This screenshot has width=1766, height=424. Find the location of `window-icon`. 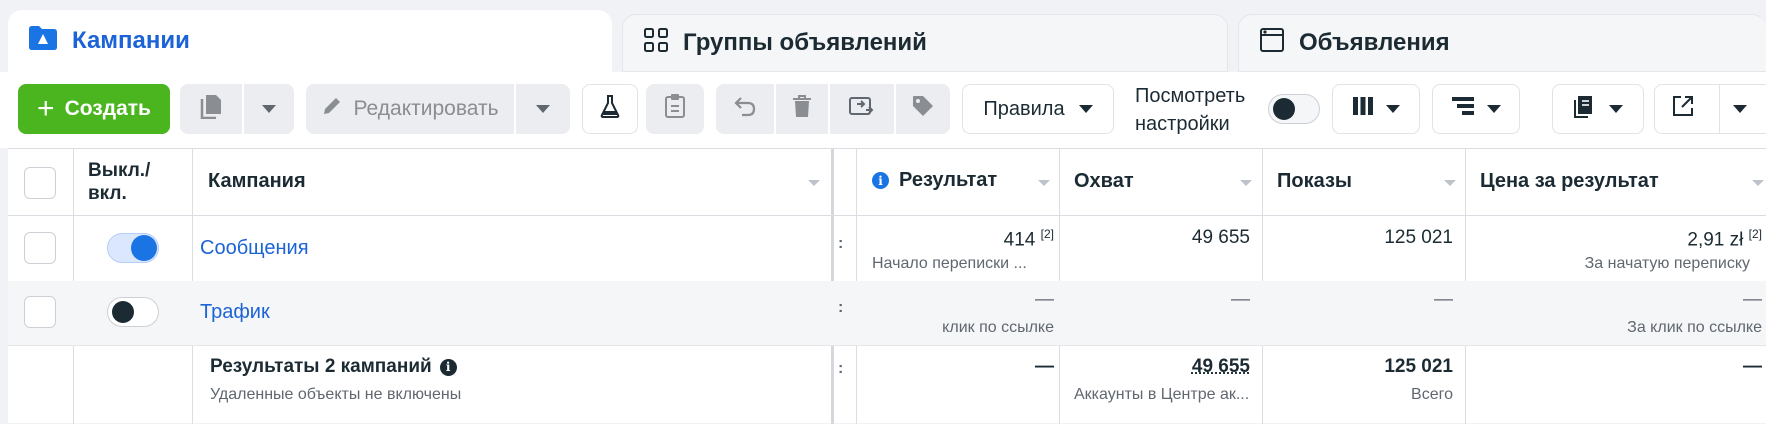

window-icon is located at coordinates (1272, 43).